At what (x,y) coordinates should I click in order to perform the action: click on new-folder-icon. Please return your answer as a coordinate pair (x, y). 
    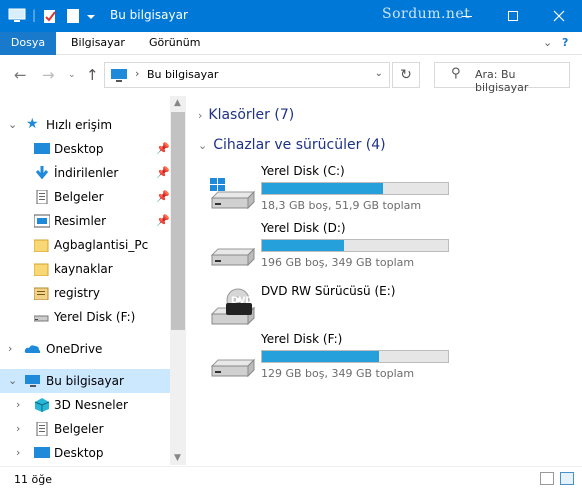
    Looking at the image, I should click on (73, 16).